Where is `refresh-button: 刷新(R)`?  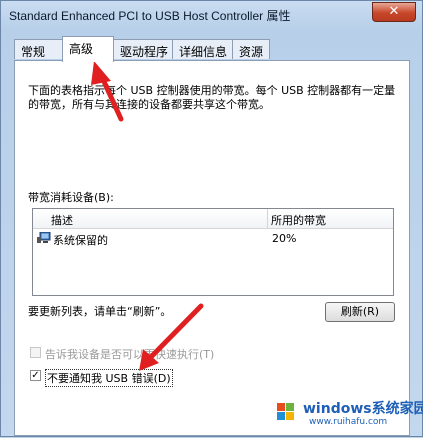 refresh-button: 刷新(R) is located at coordinates (360, 312).